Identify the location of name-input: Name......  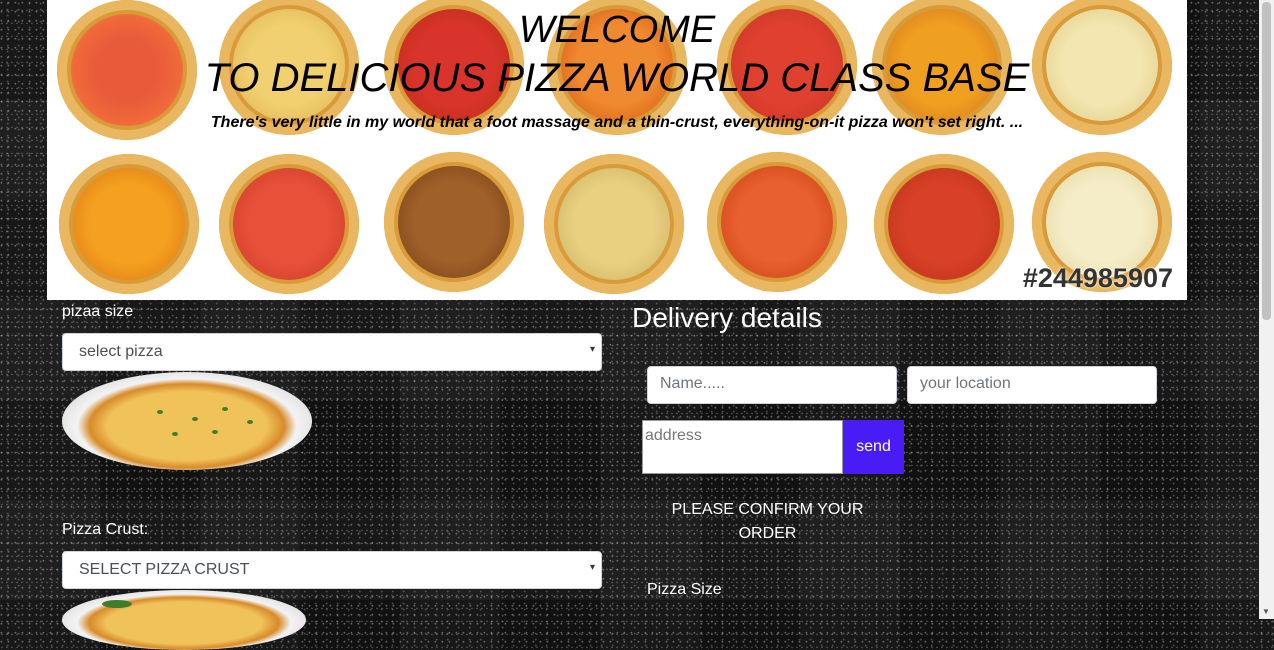
(772, 385).